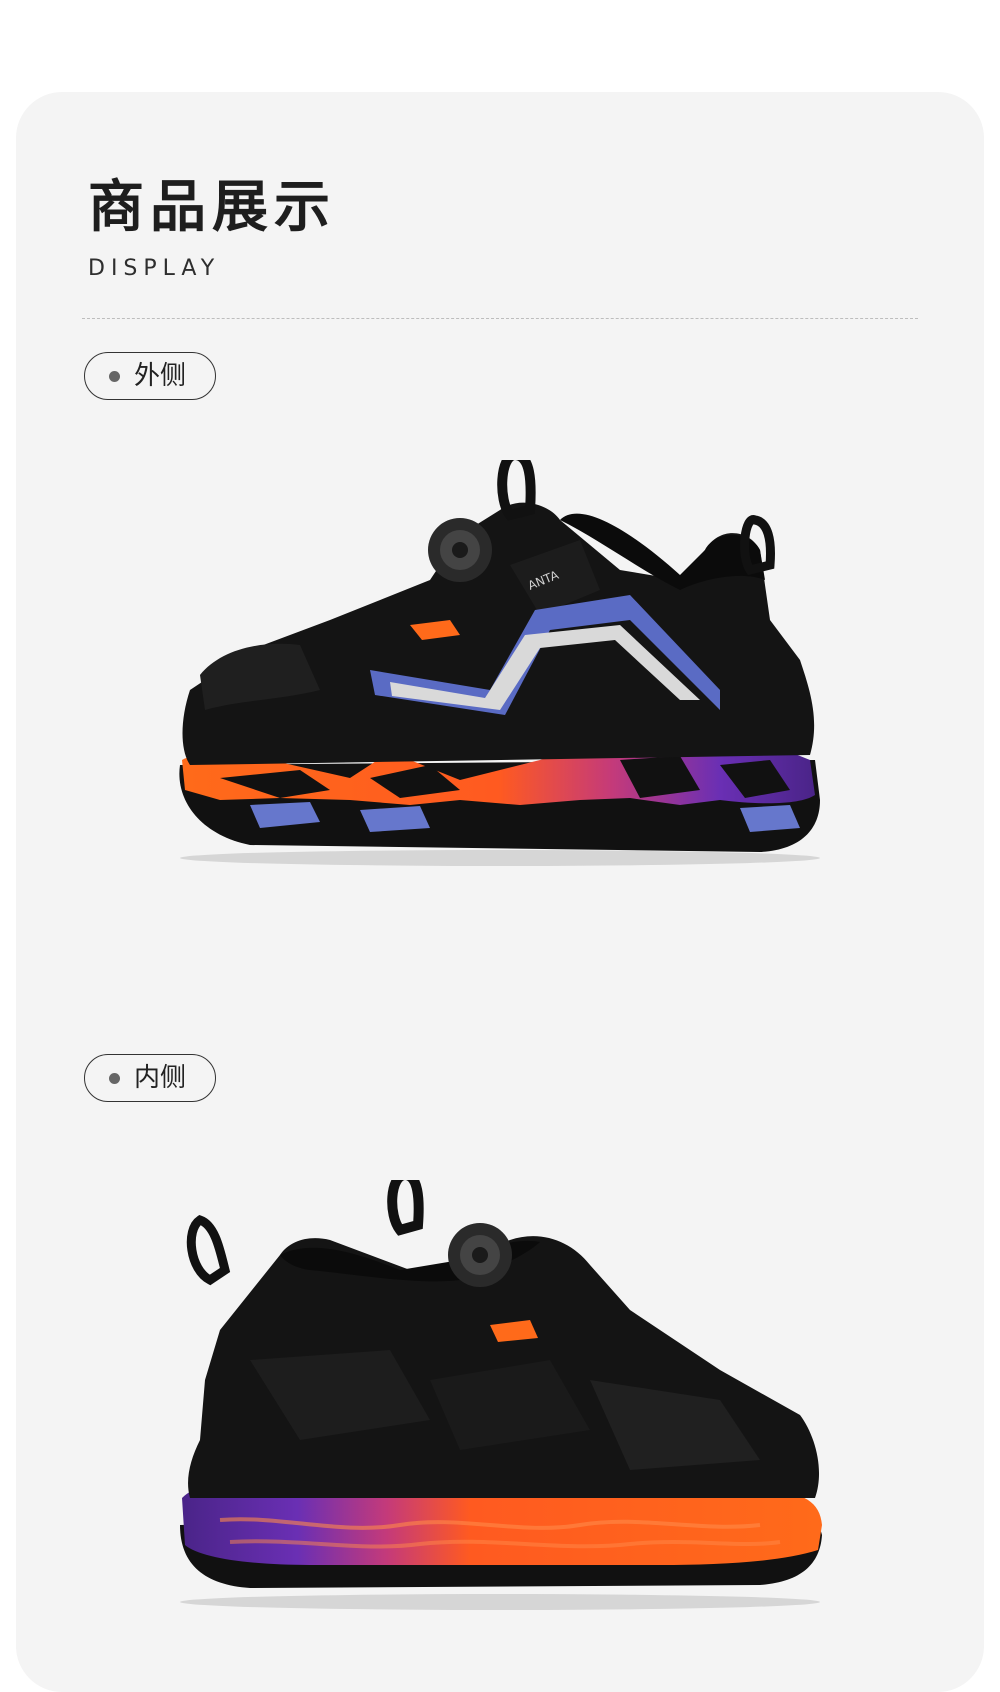 The image size is (1000, 1692). I want to click on view-tag-outer: 外侧, so click(150, 376).